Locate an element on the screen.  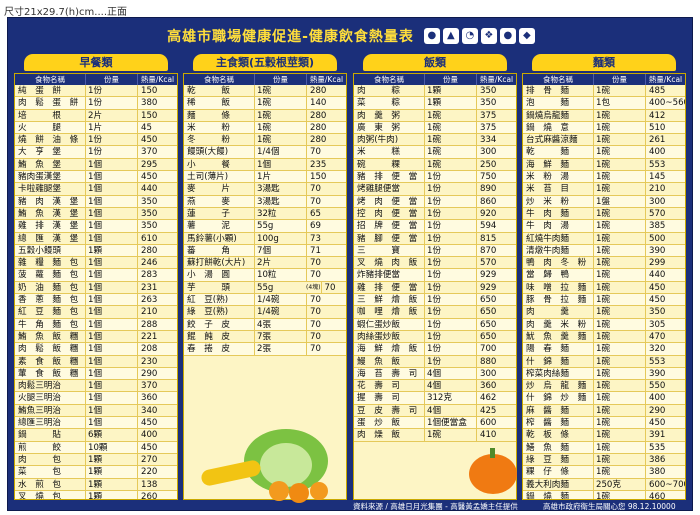
food-name: 五穀小饅頭 is located at coordinates (39, 250).